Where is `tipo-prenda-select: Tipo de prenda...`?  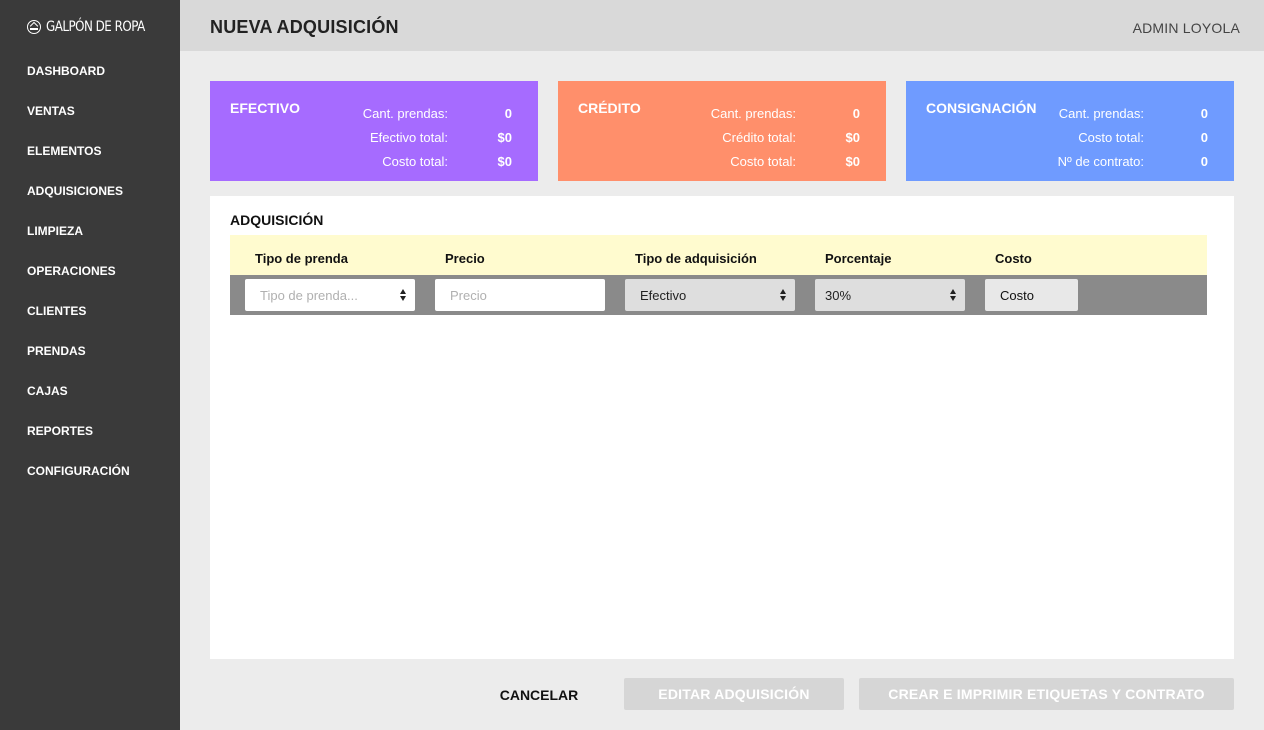
tipo-prenda-select: Tipo de prenda... is located at coordinates (330, 295).